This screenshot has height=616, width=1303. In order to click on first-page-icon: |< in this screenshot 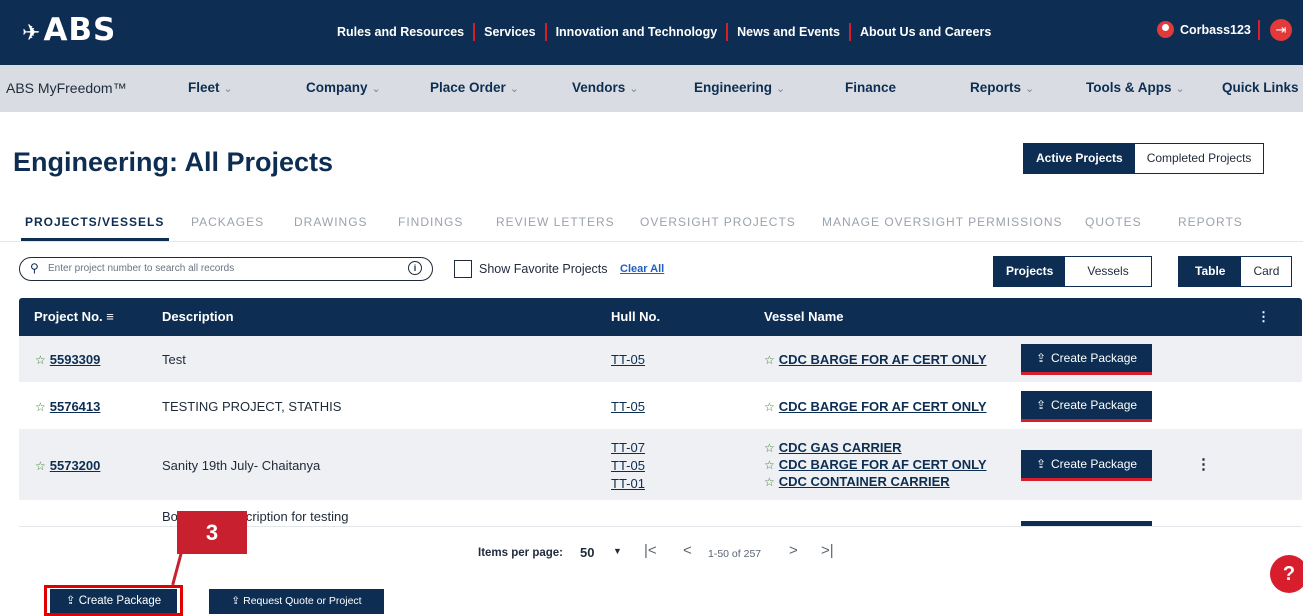, I will do `click(650, 550)`.